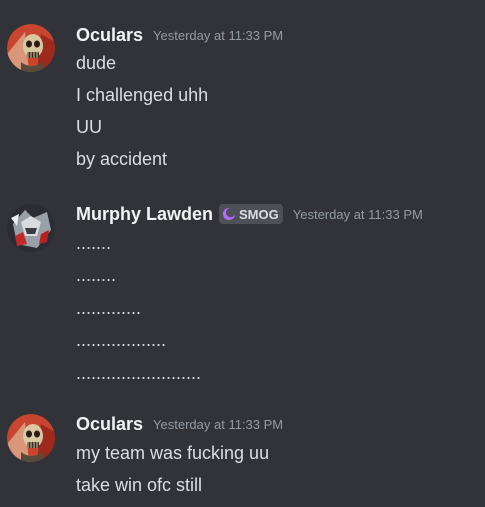 This screenshot has height=507, width=485. Describe the element at coordinates (122, 159) in the screenshot. I see `message-text: by accident` at that location.